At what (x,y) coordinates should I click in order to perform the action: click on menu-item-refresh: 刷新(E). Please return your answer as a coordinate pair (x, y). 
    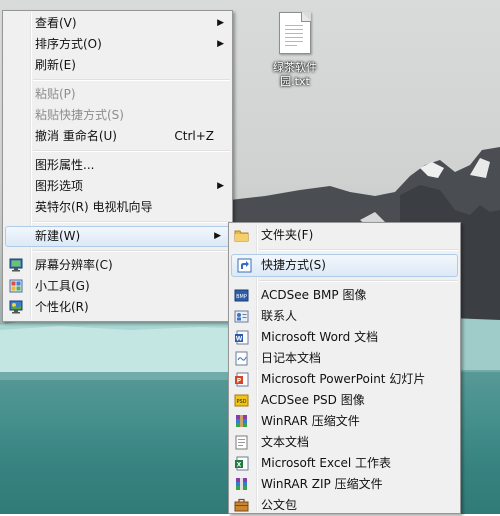
    Looking at the image, I should click on (117, 65).